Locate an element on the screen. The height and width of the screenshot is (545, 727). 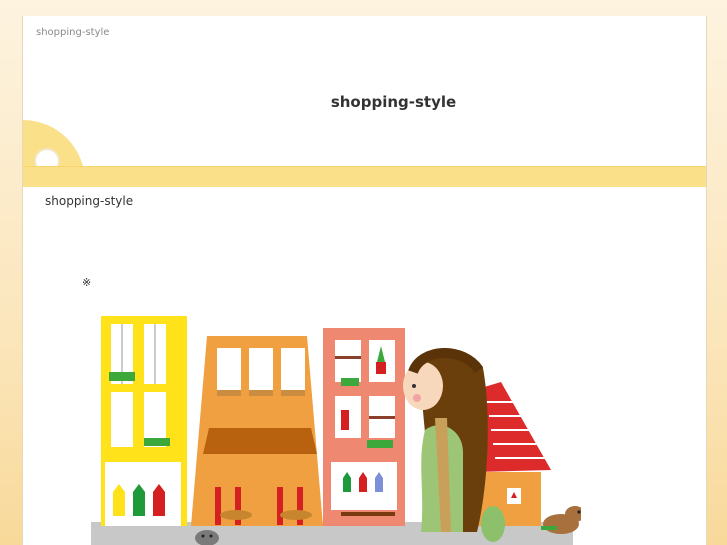
dog-figure is located at coordinates (561, 520).